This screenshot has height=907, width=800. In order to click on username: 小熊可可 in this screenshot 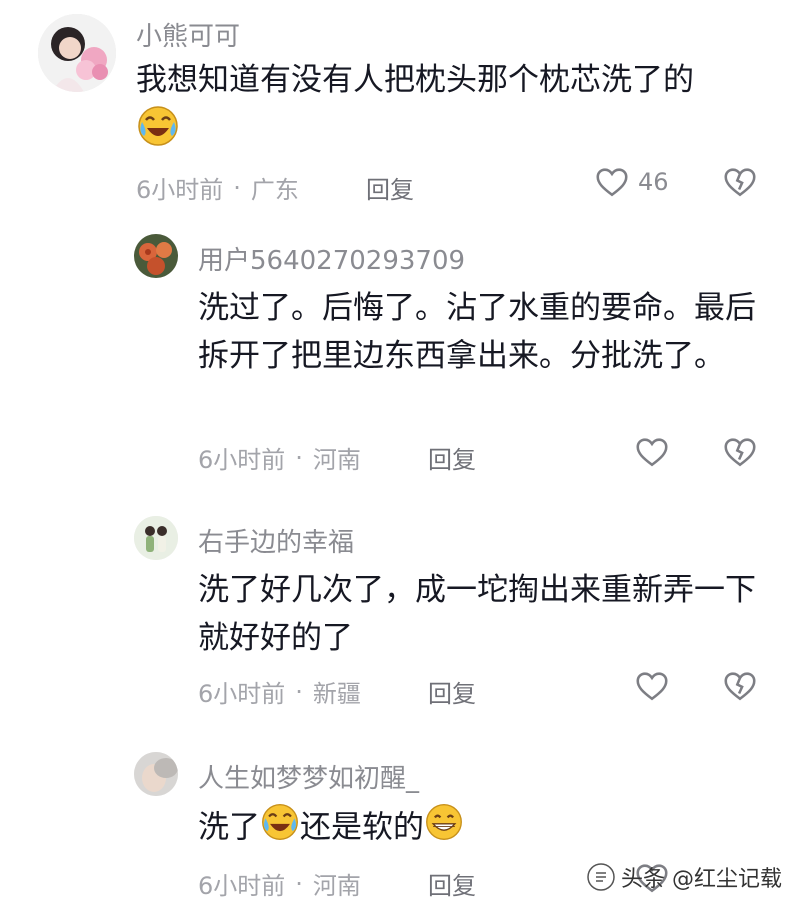, I will do `click(188, 34)`.